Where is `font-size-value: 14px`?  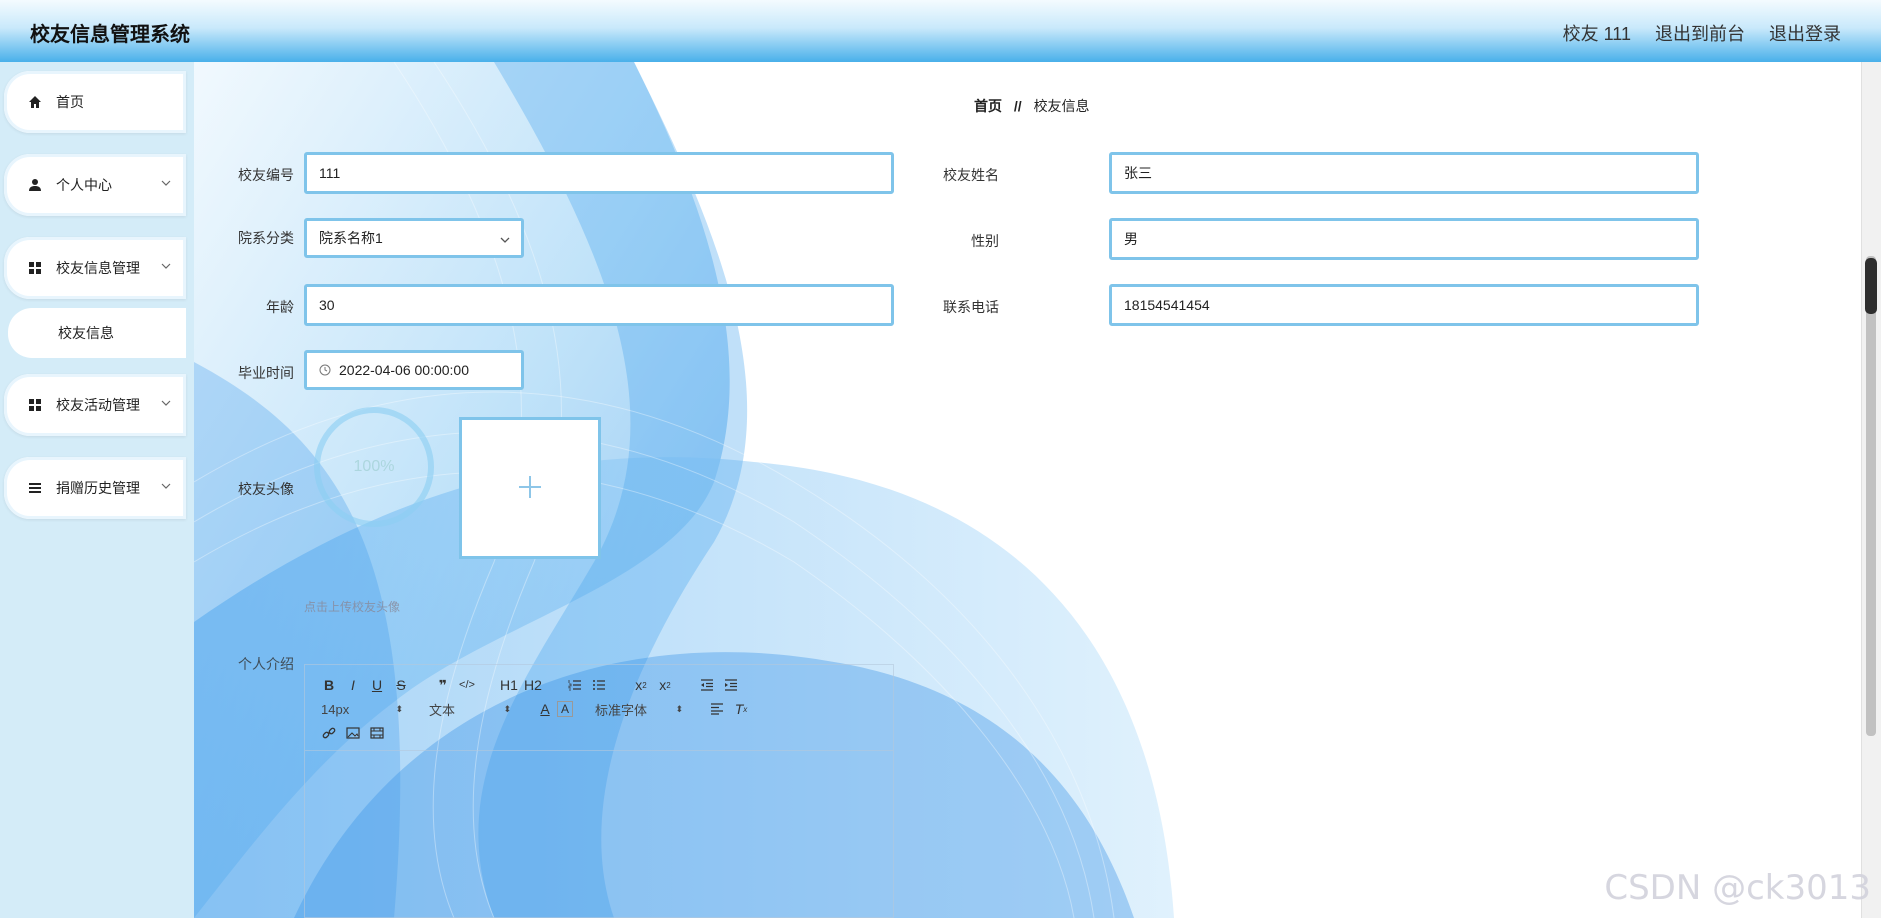
font-size-value: 14px is located at coordinates (335, 709).